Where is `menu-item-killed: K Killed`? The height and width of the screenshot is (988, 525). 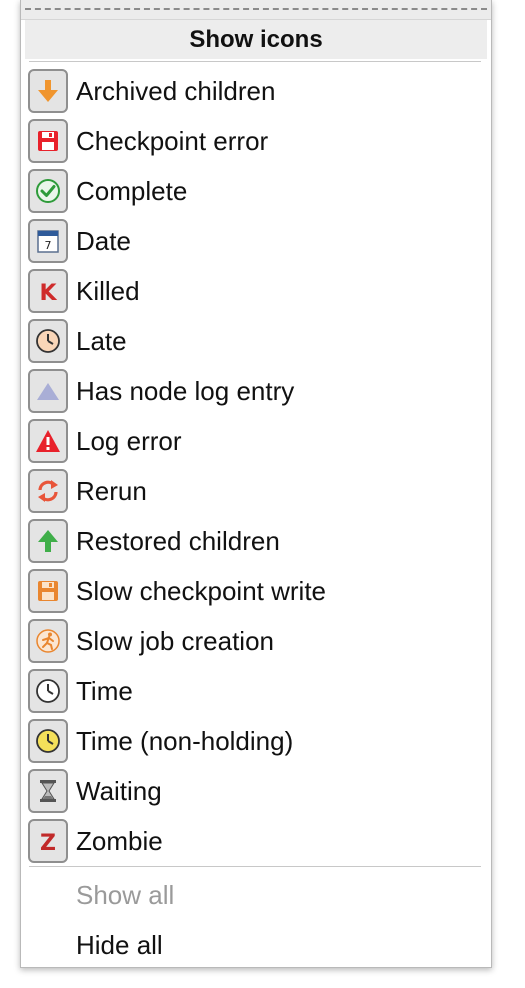
menu-item-killed: K Killed is located at coordinates (256, 291).